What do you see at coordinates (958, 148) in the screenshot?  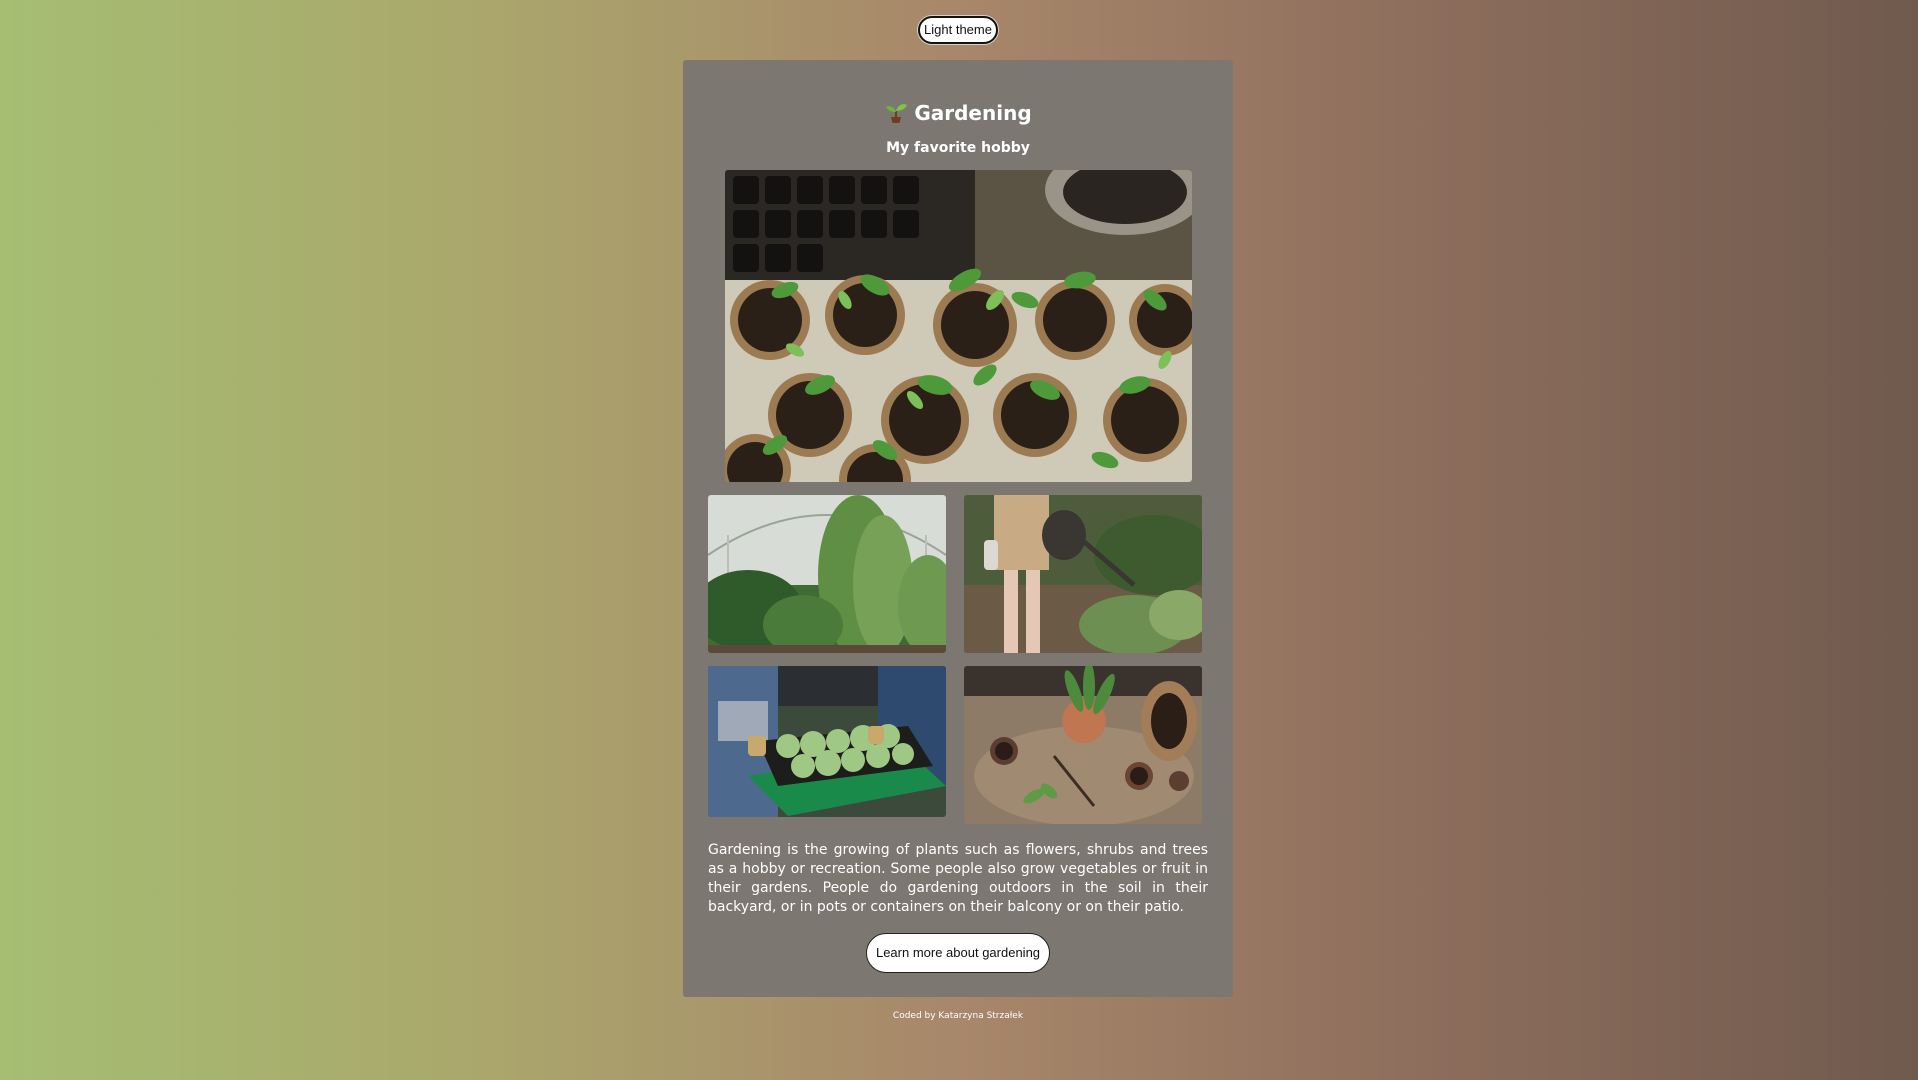 I see `page-subtitle: My favorite hobby` at bounding box center [958, 148].